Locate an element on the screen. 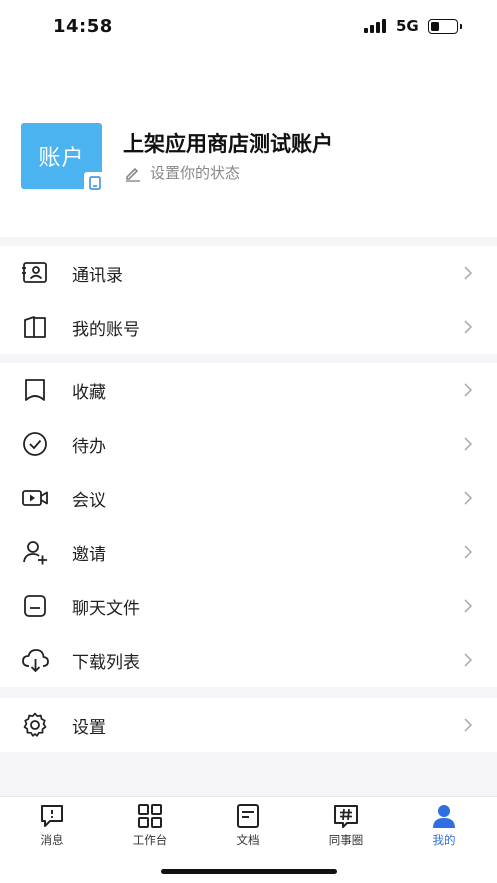 Image resolution: width=497 pixels, height=883 pixels. menu-label: 设置 is located at coordinates (89, 727).